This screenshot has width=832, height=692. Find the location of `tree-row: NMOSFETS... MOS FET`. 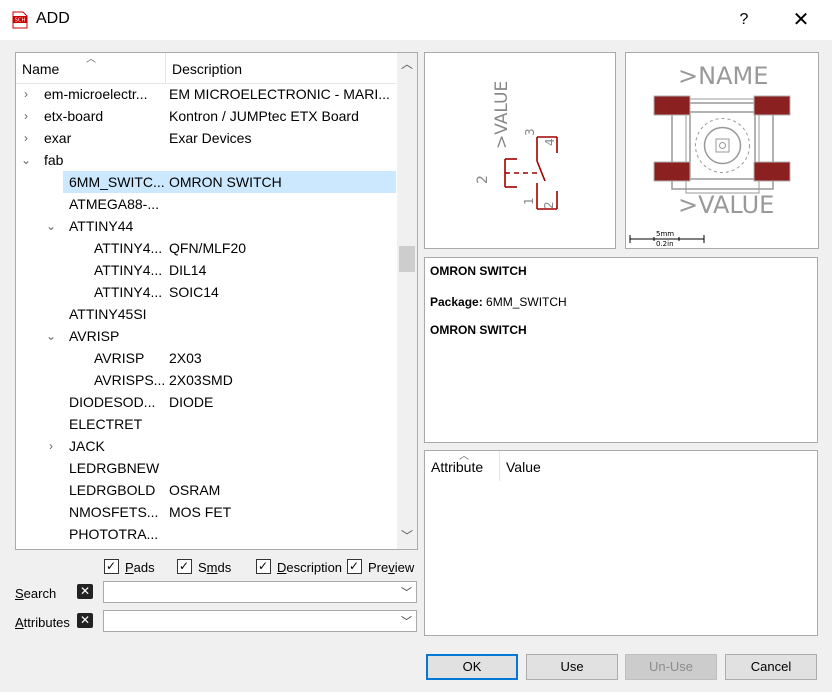

tree-row: NMOSFETS... MOS FET is located at coordinates (206, 512).